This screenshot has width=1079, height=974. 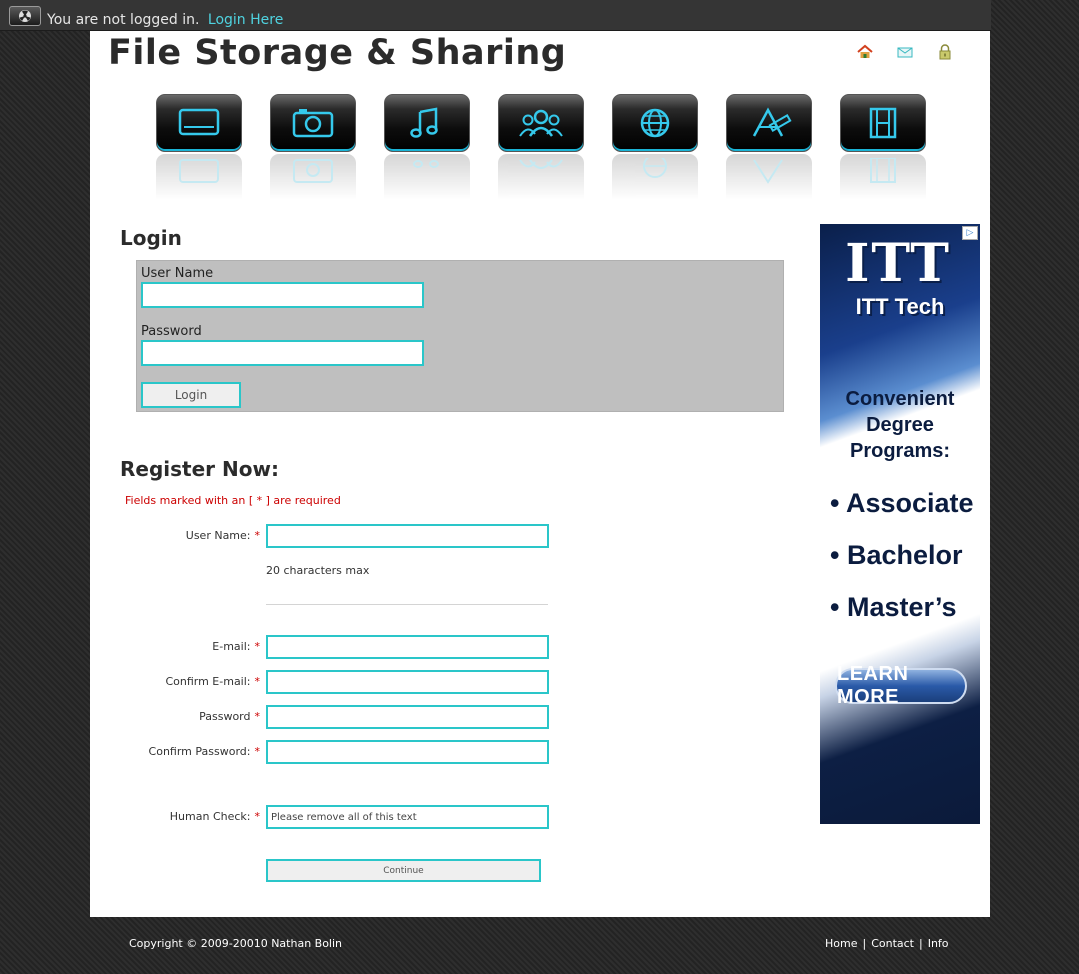 I want to click on reg-password-label-text: Password, so click(x=225, y=716).